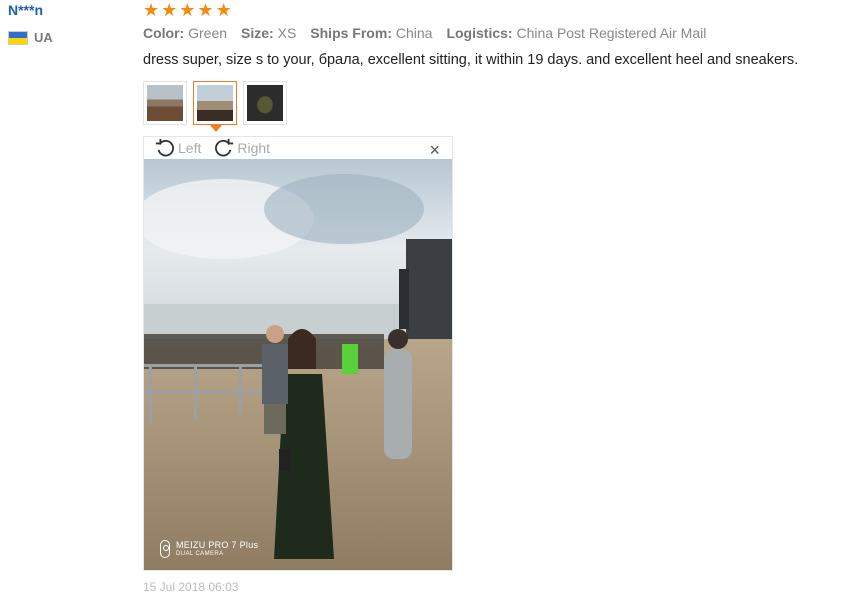 Image resolution: width=850 pixels, height=594 pixels. I want to click on reviewer-country: UA, so click(30, 37).